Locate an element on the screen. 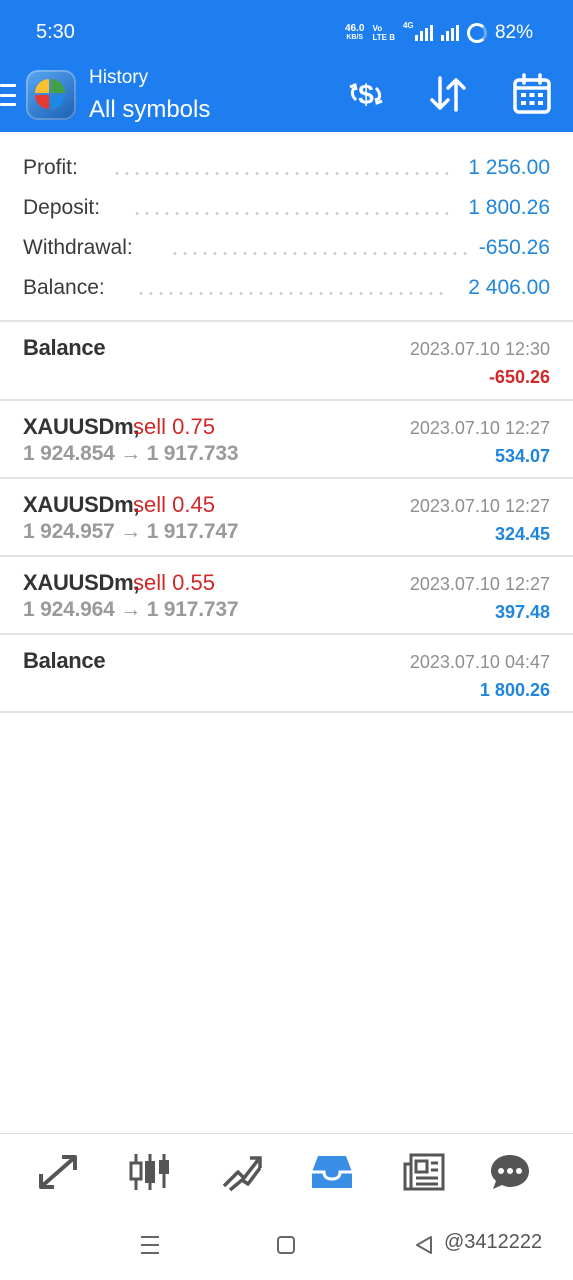  divider is located at coordinates (286, 712).